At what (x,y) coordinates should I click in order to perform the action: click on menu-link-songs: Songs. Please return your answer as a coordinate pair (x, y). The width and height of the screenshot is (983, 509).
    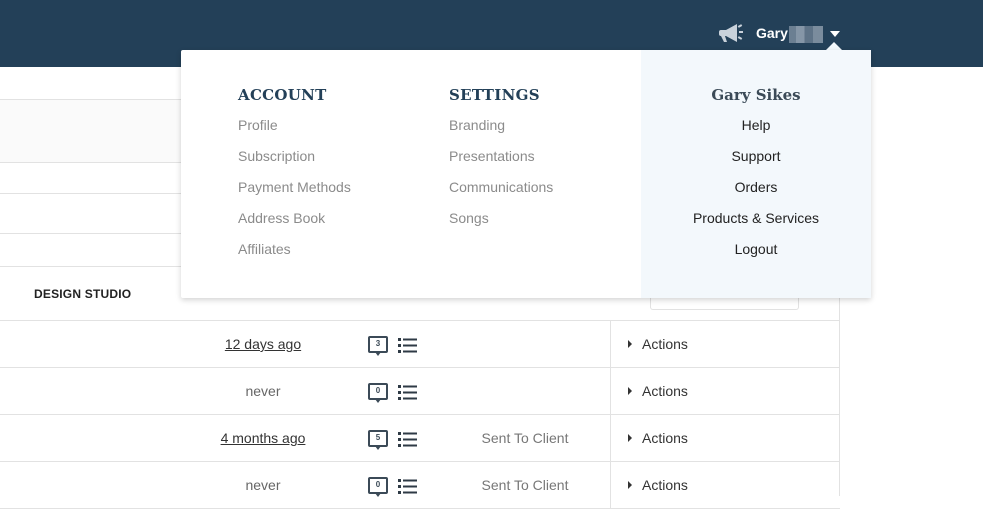
    Looking at the image, I should click on (501, 224).